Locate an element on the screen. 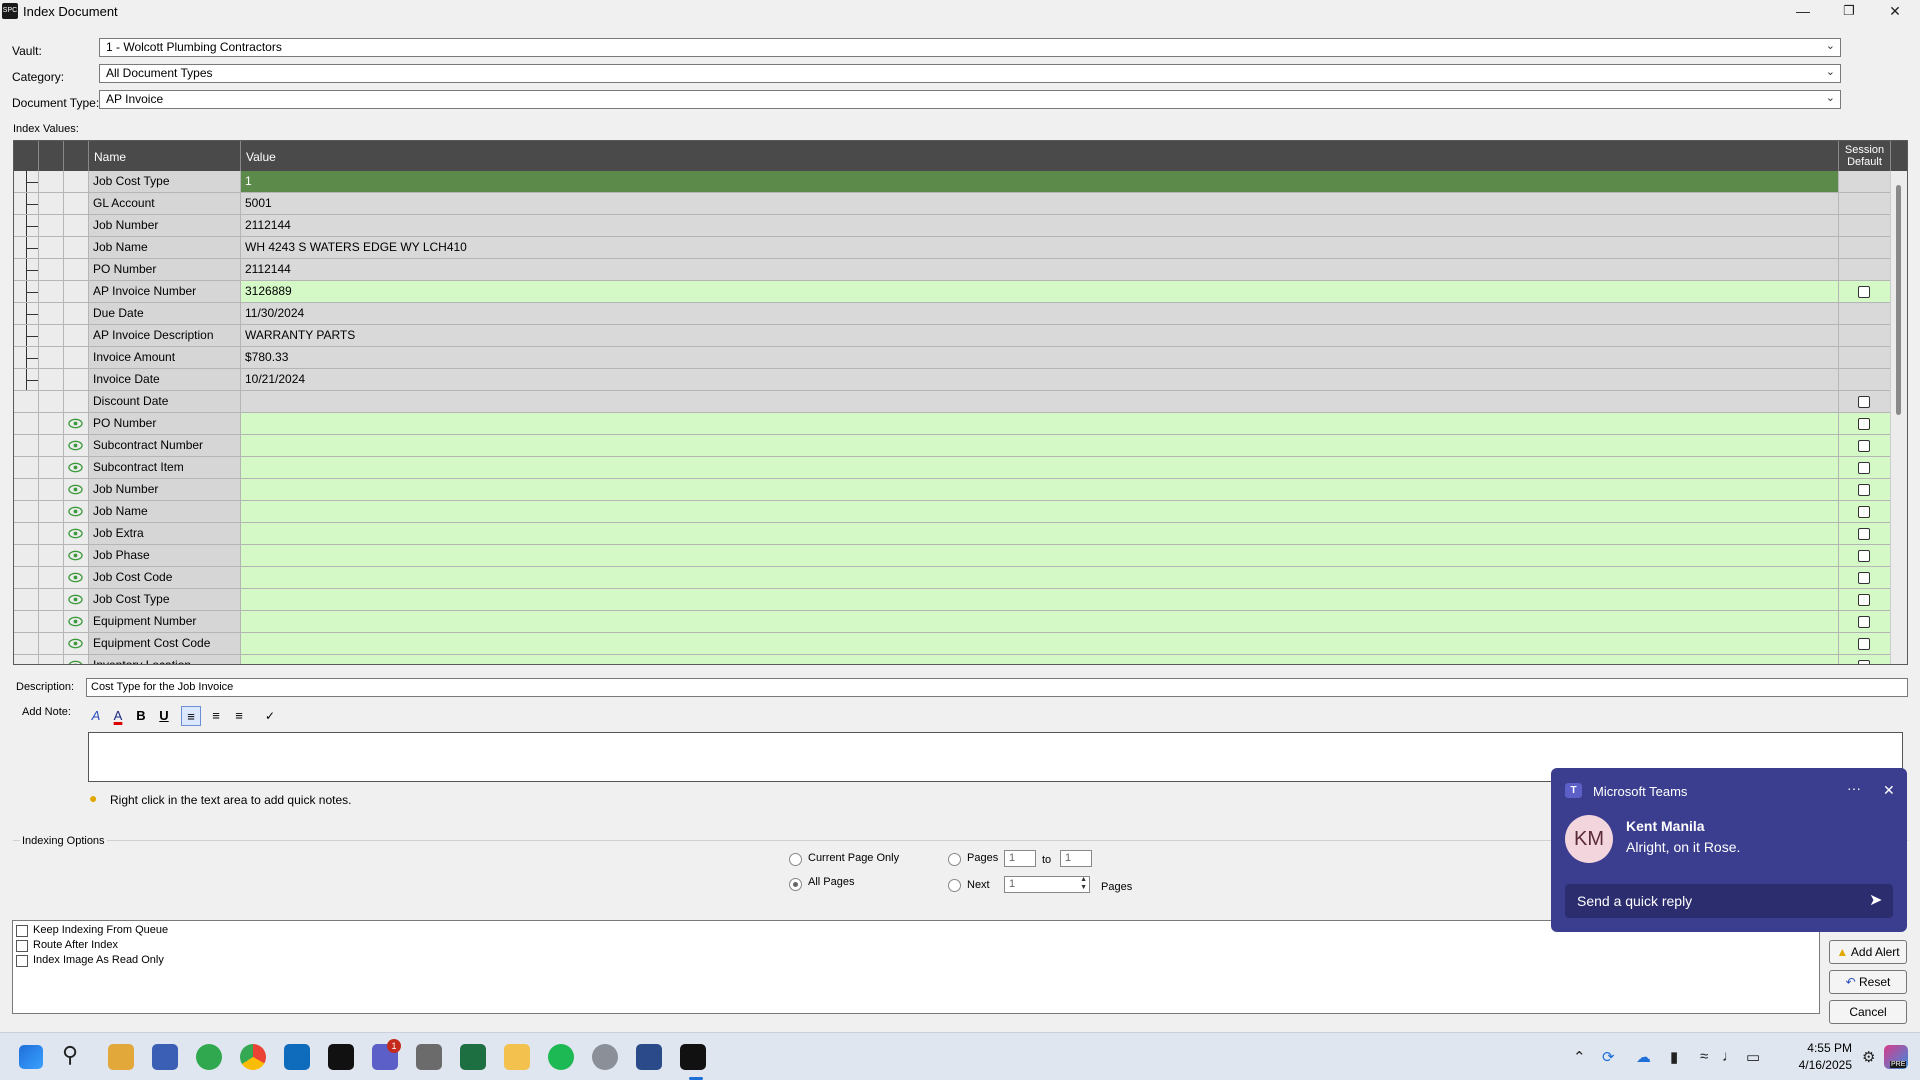 This screenshot has width=1920, height=1080. field-value-cell: 3126889 is located at coordinates (1040, 292).